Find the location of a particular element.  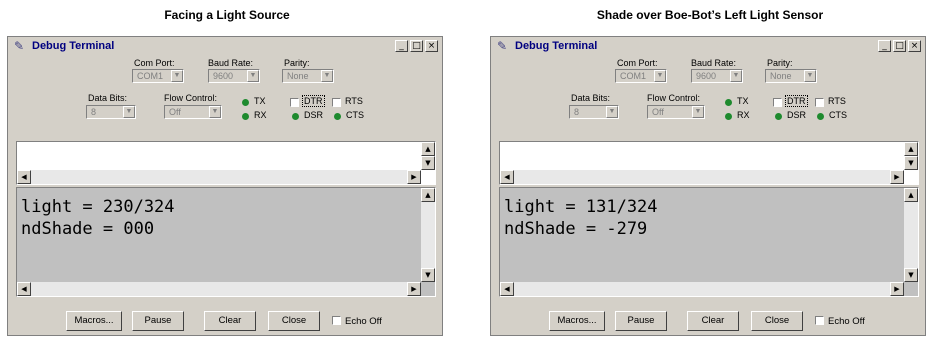

tx-label: TX is located at coordinates (743, 101).